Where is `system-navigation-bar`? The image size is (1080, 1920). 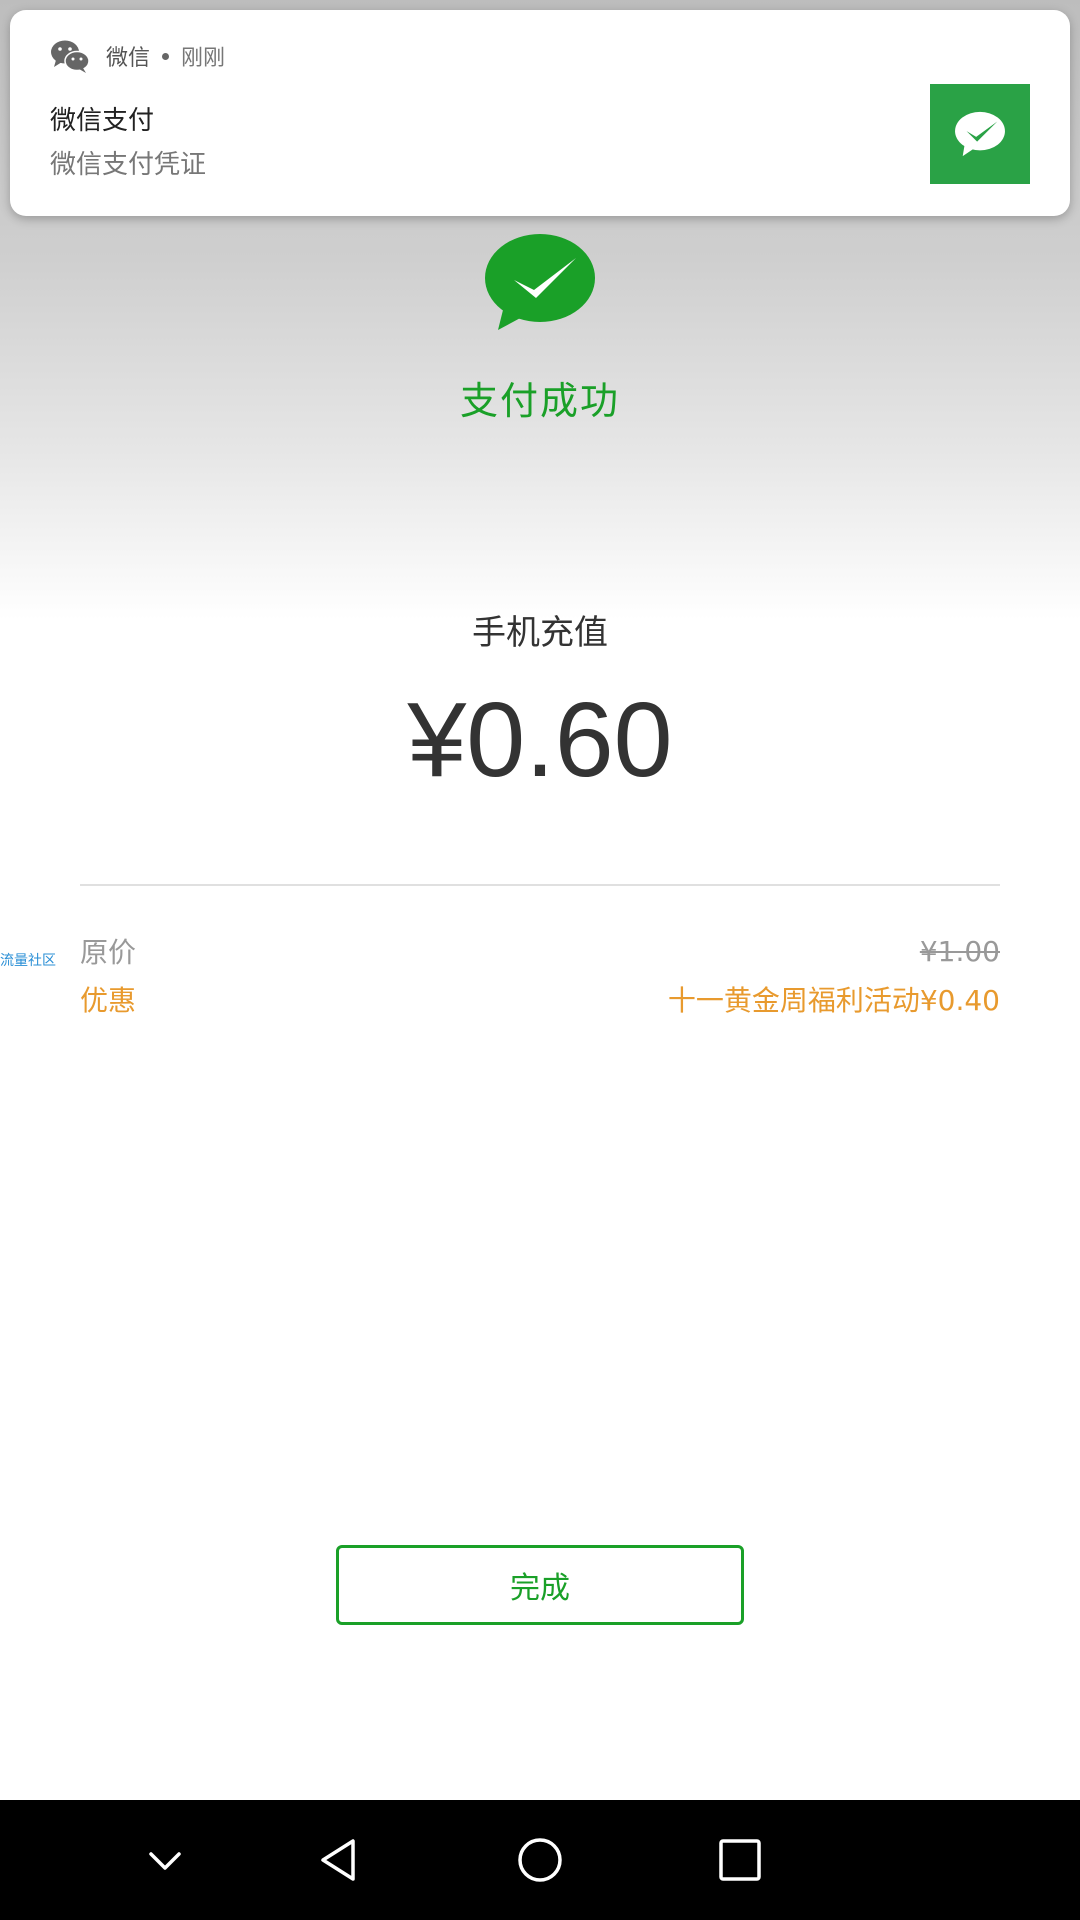
system-navigation-bar is located at coordinates (540, 1860).